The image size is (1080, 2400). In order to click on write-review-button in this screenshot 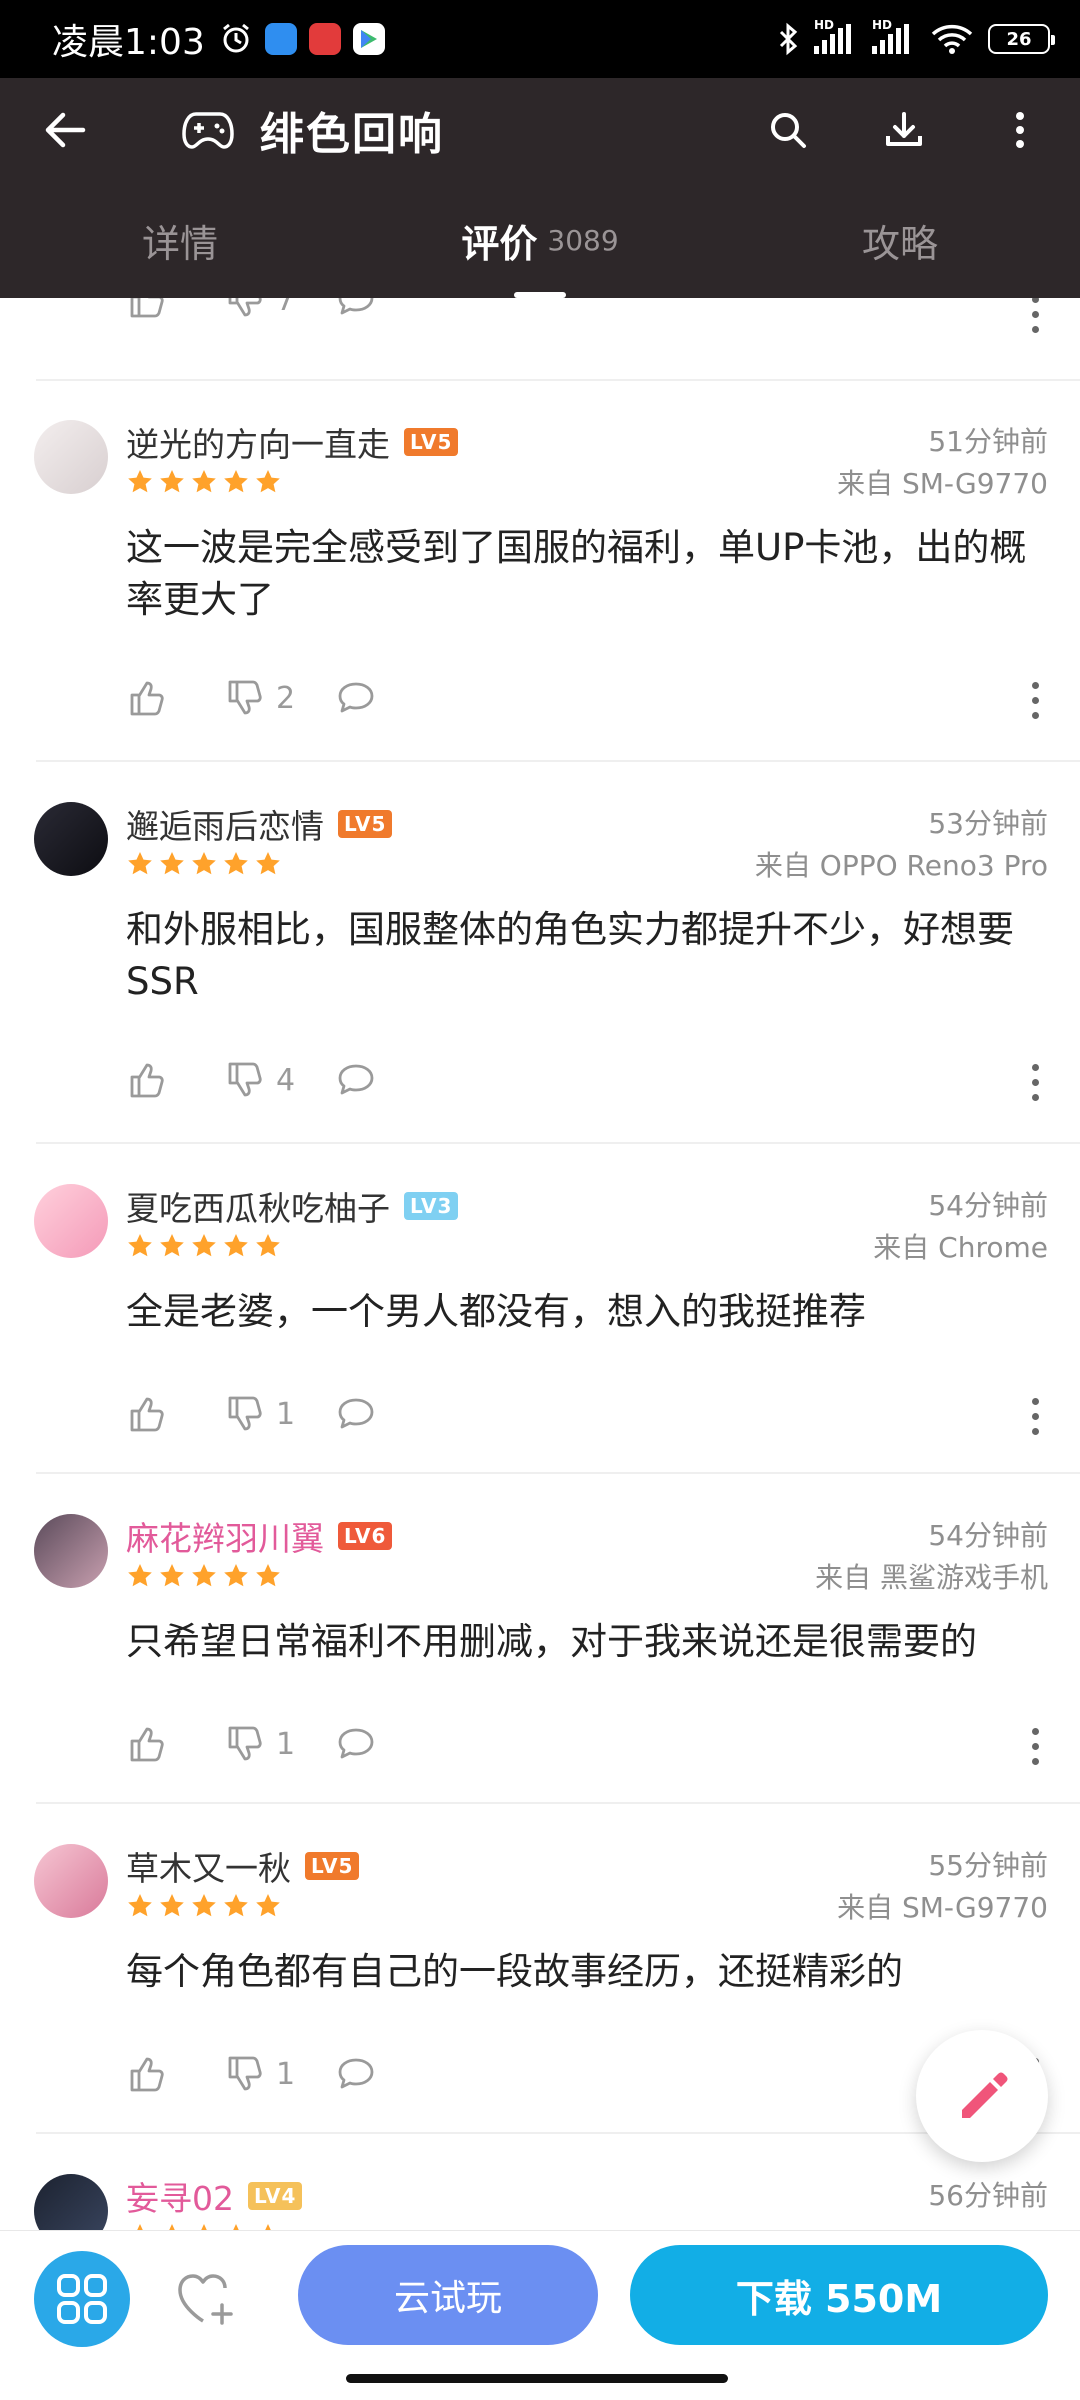, I will do `click(982, 2096)`.